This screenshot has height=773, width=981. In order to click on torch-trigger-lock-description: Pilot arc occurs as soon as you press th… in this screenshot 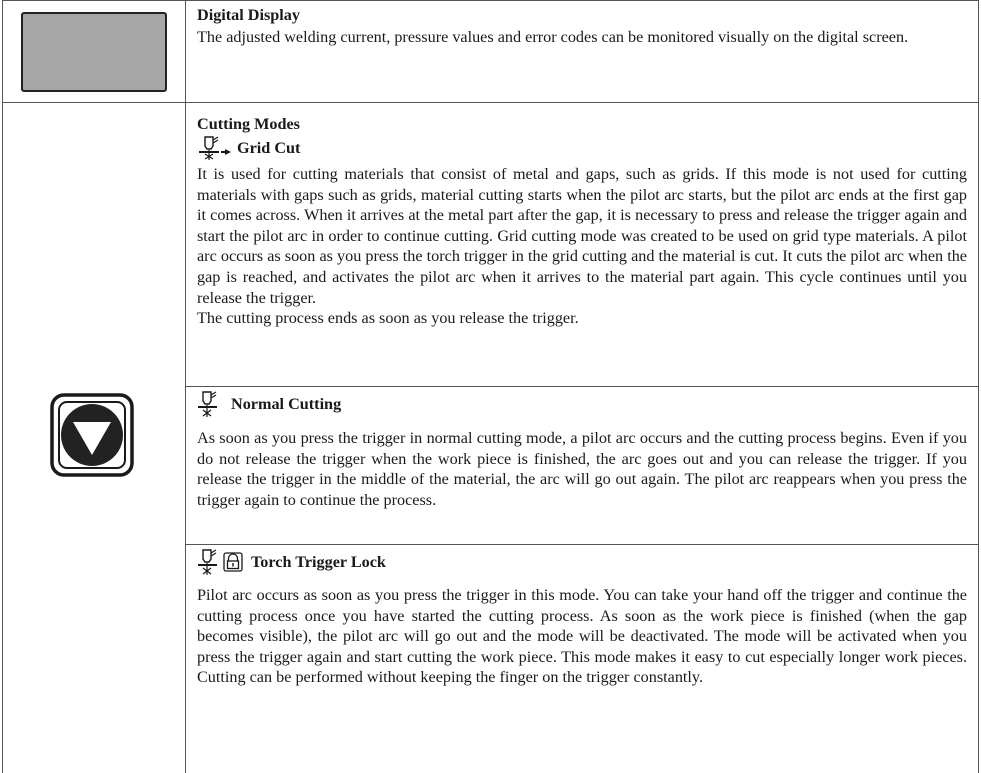, I will do `click(582, 636)`.